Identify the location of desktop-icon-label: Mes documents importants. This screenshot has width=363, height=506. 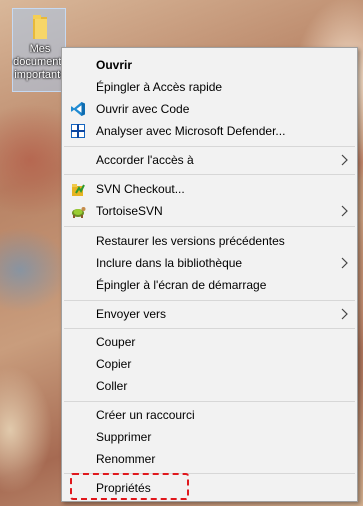
(40, 62).